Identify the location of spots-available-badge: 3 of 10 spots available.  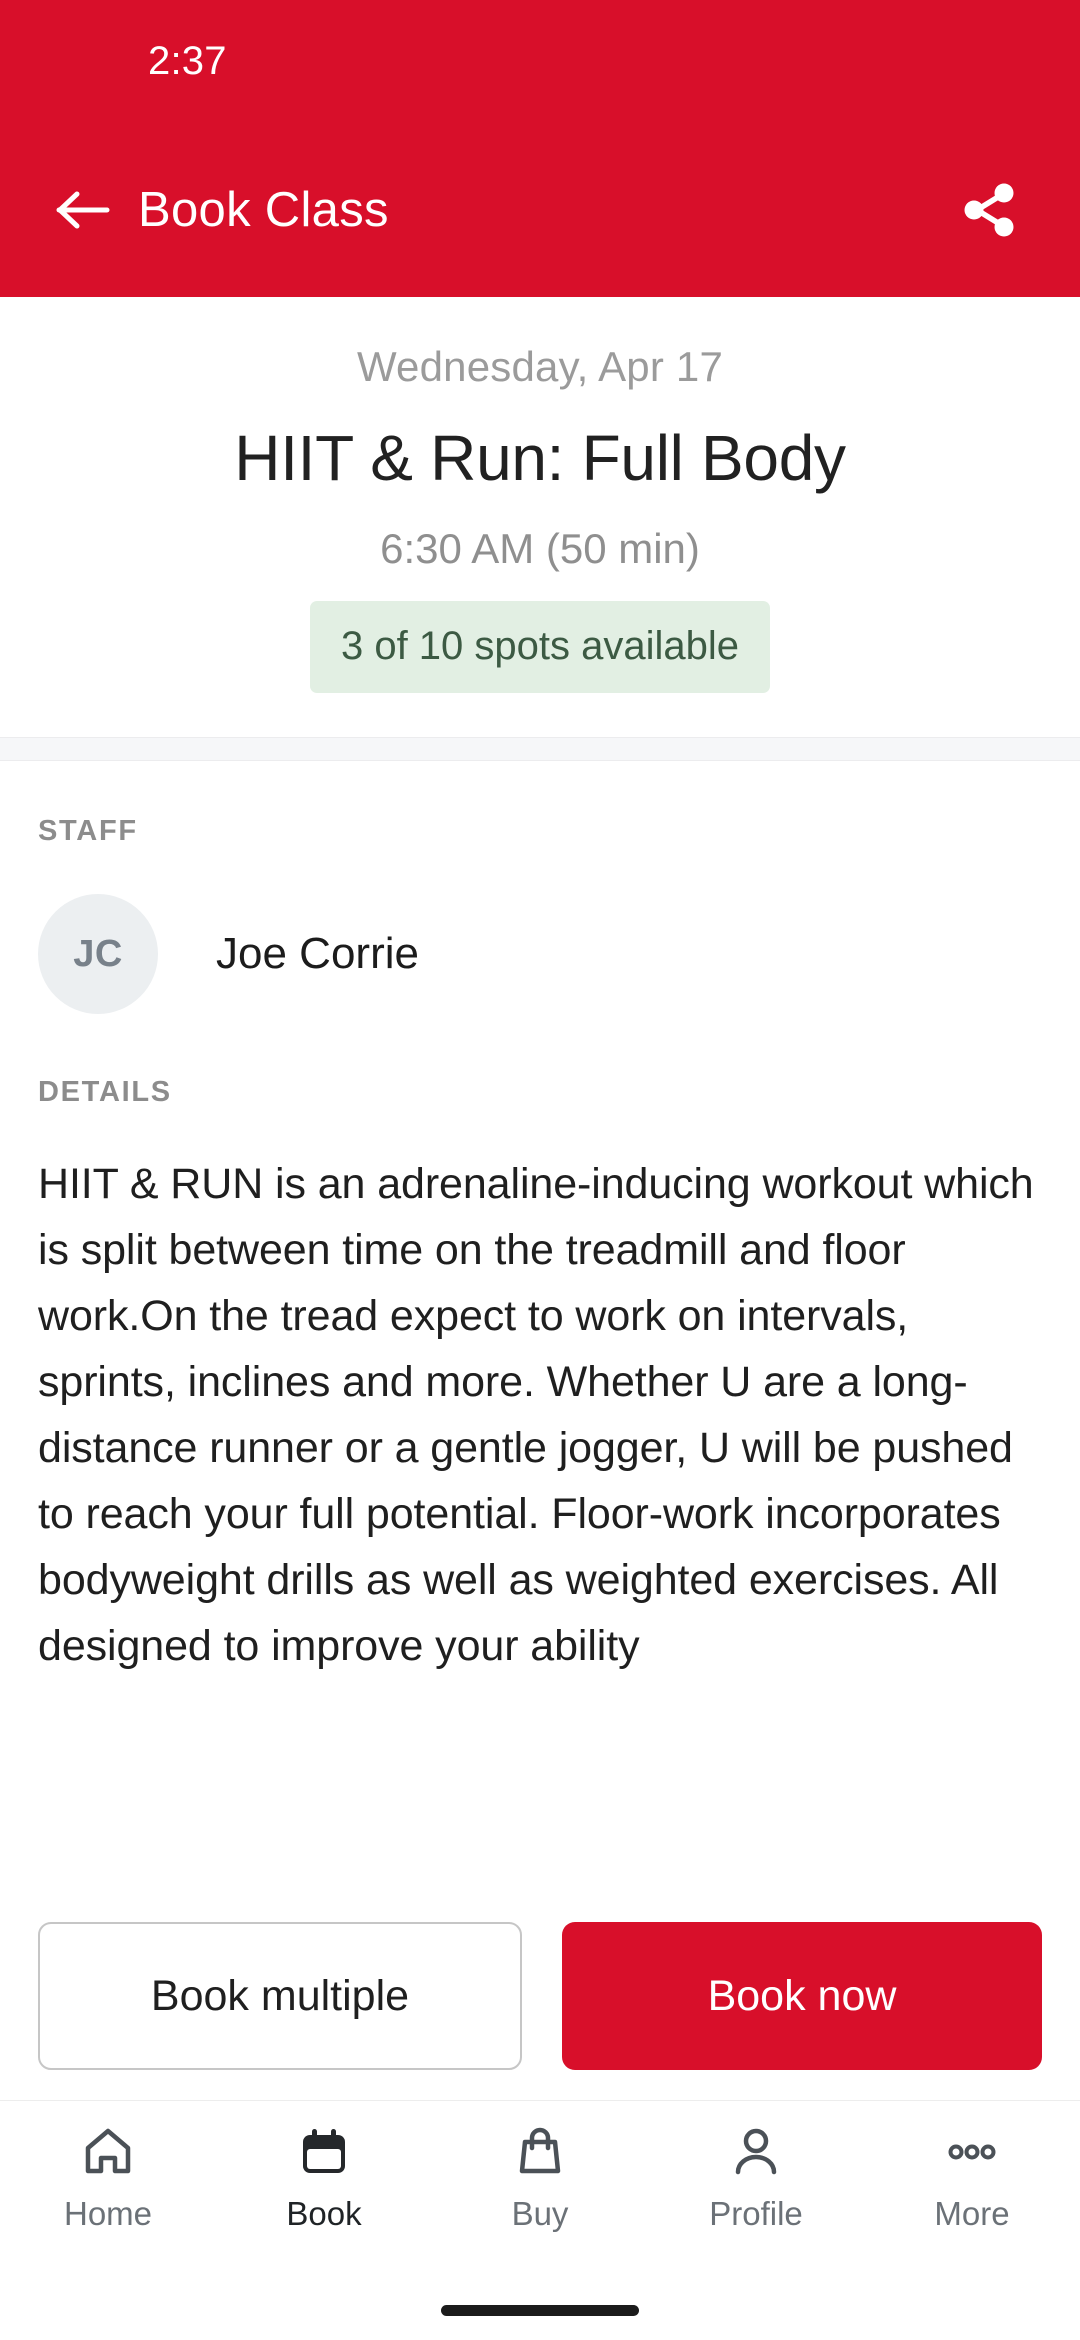
(540, 647).